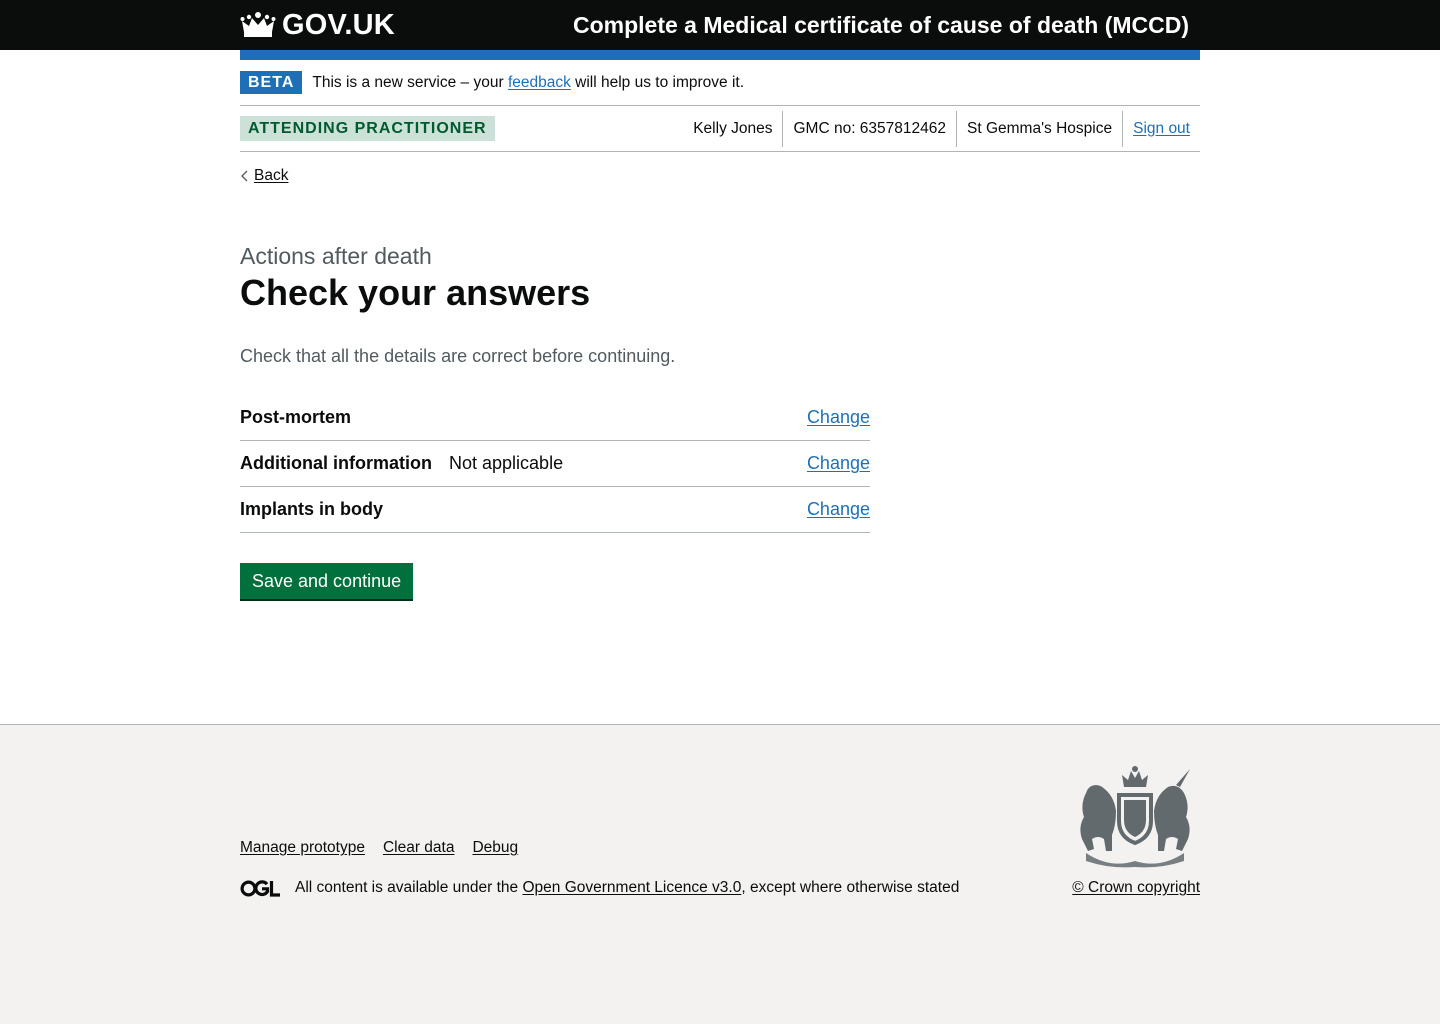  I want to click on page-caption: Actions after death, so click(336, 256).